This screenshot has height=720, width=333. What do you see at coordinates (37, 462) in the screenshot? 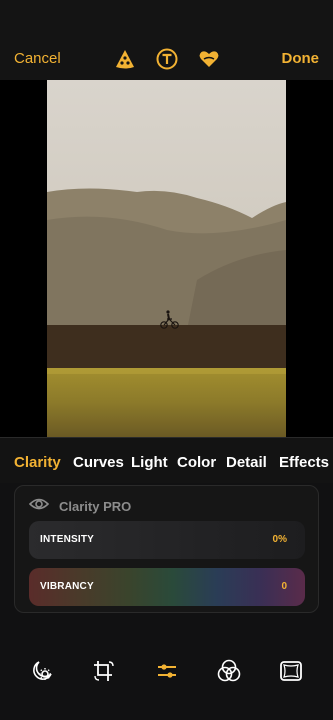
I see `tab-clarity: Clarity` at bounding box center [37, 462].